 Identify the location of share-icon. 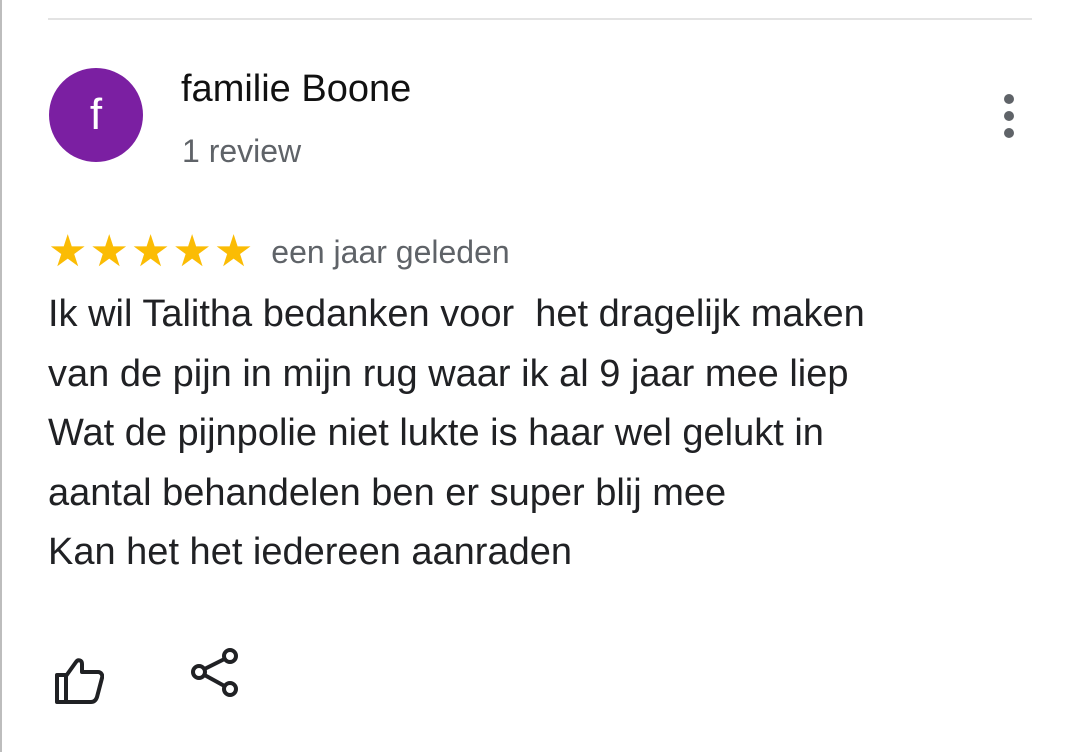
(214, 672).